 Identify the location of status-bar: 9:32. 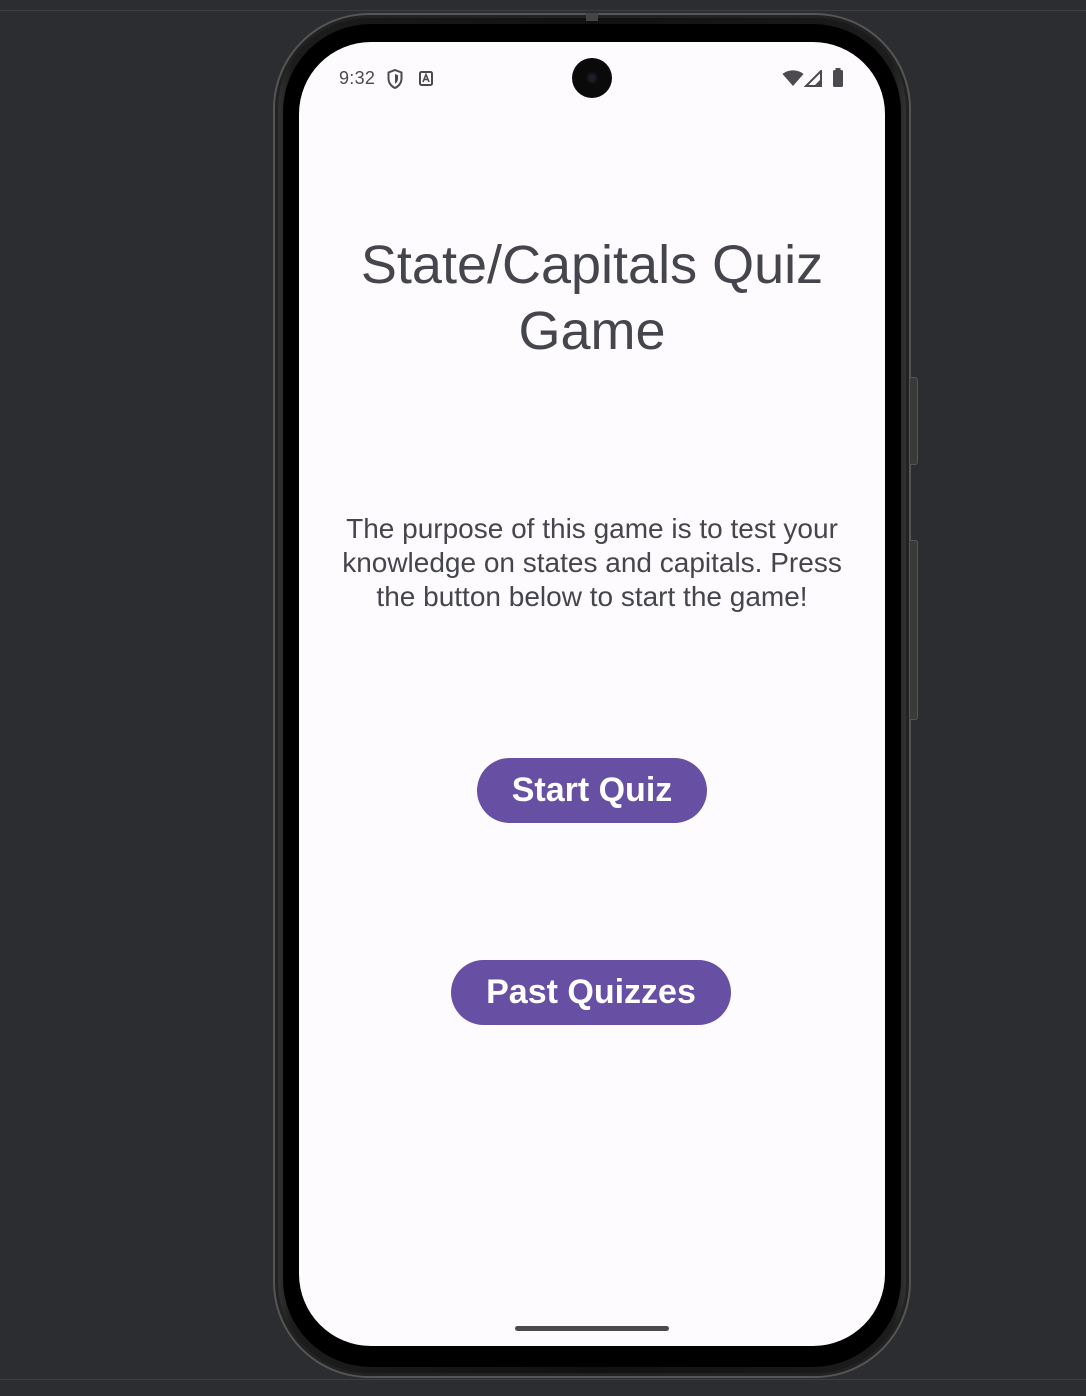
(592, 77).